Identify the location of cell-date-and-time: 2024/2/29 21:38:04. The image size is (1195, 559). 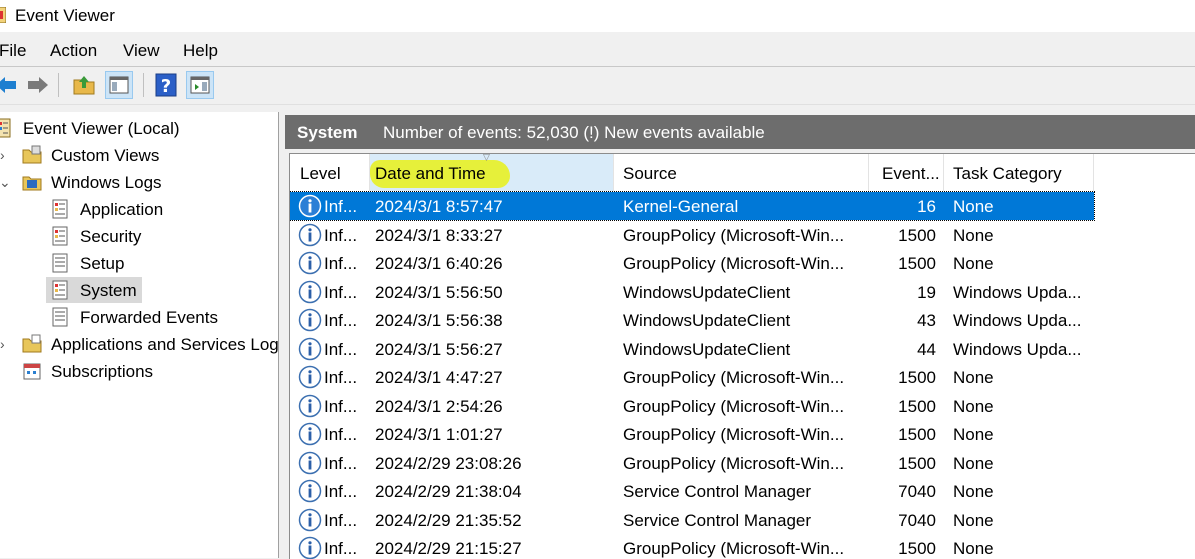
(448, 491).